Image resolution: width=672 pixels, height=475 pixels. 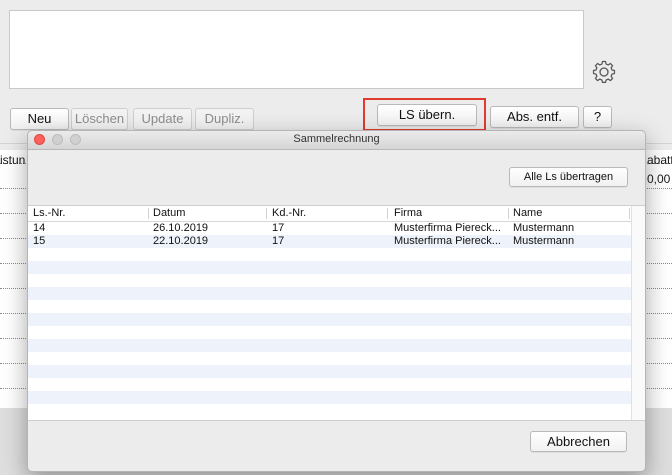 I want to click on help-button: ?, so click(x=597, y=117).